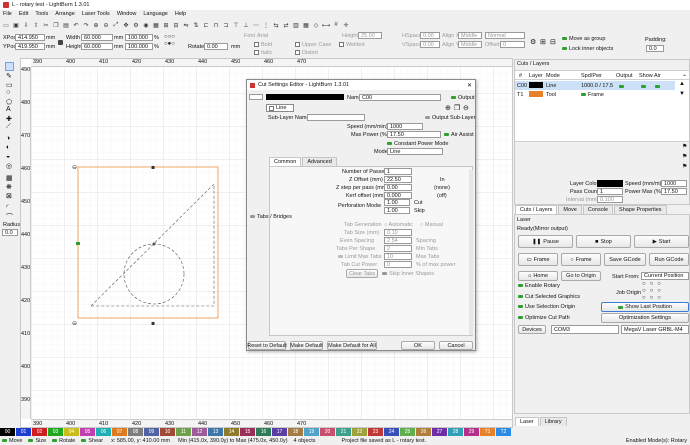 The image size is (690, 445). I want to click on pause-button: ❚❚ Pause, so click(545, 241).